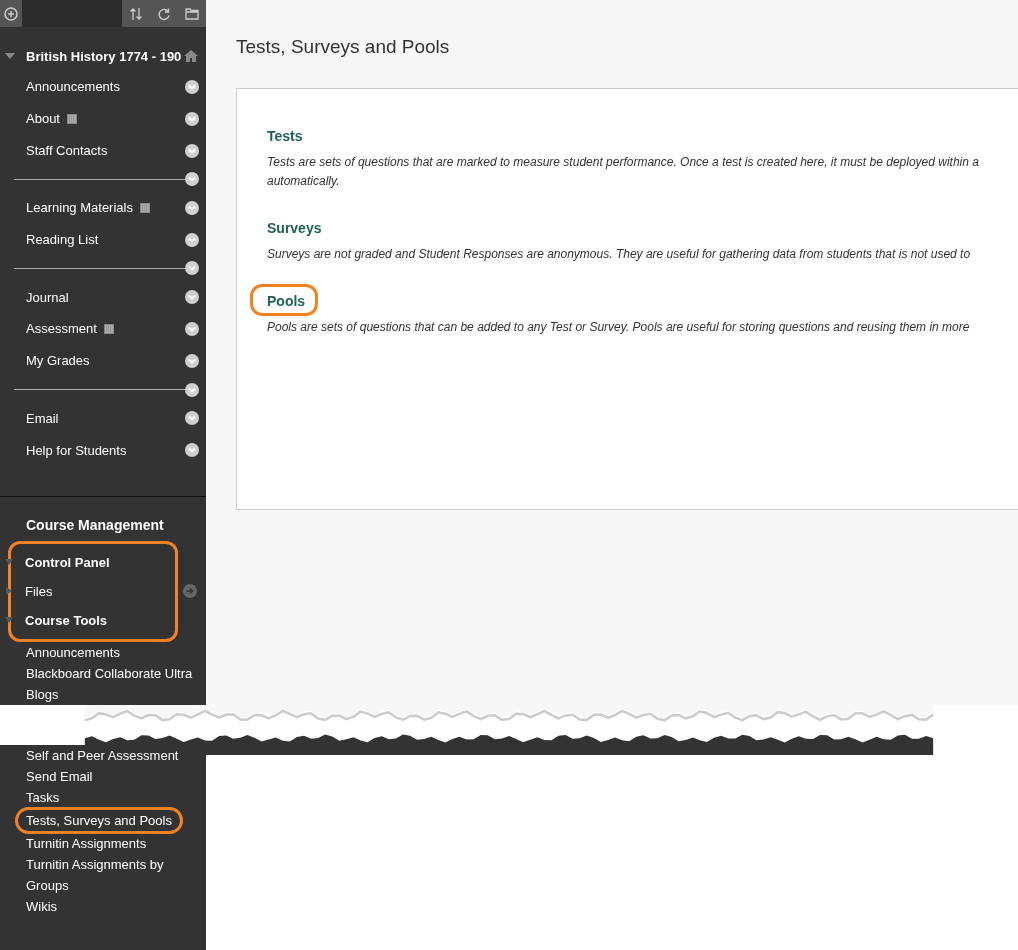  I want to click on section-description: Pools are sets of questions that can be added to any Test or Survey. Pools are useful for storing questions and reusing them in more, so click(619, 327).